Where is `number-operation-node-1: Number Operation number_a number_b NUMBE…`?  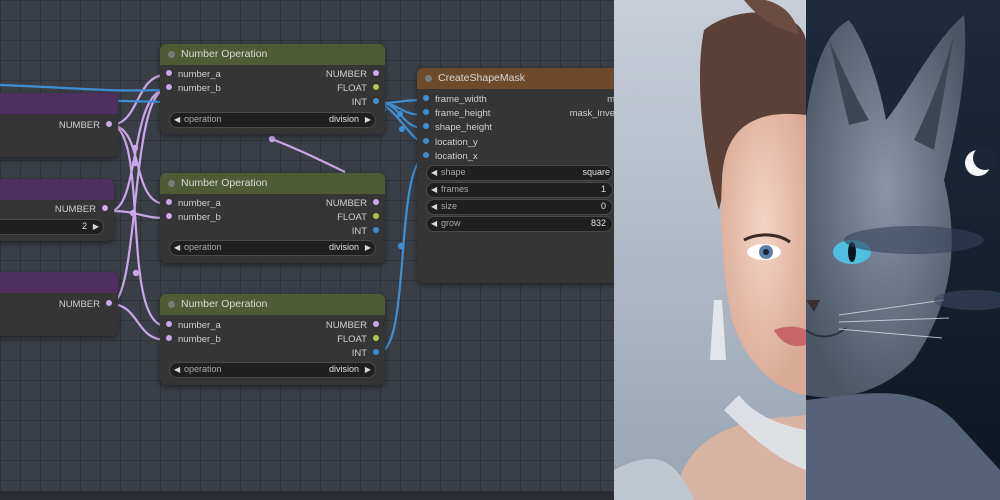 number-operation-node-1: Number Operation number_a number_b NUMBE… is located at coordinates (272, 89).